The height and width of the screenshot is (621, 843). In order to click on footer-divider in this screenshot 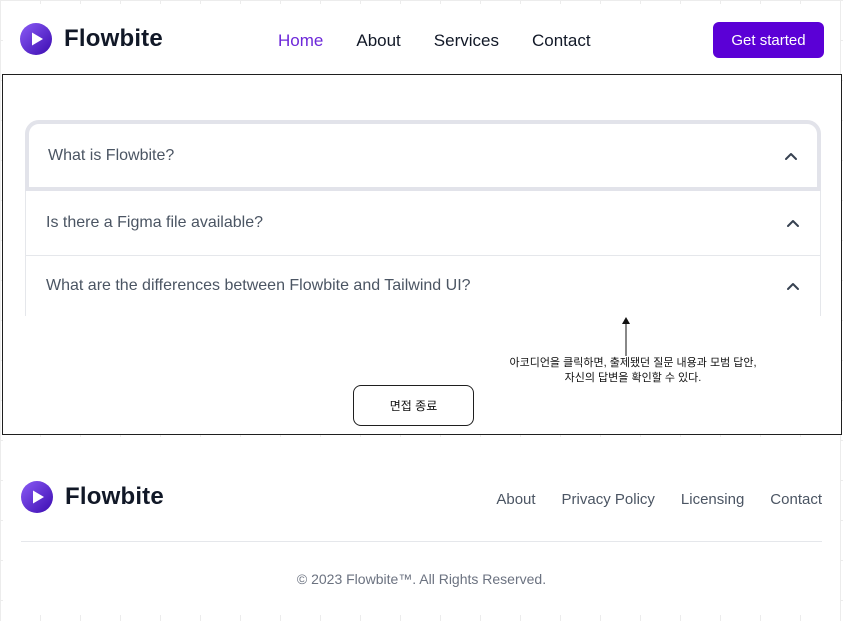, I will do `click(421, 541)`.